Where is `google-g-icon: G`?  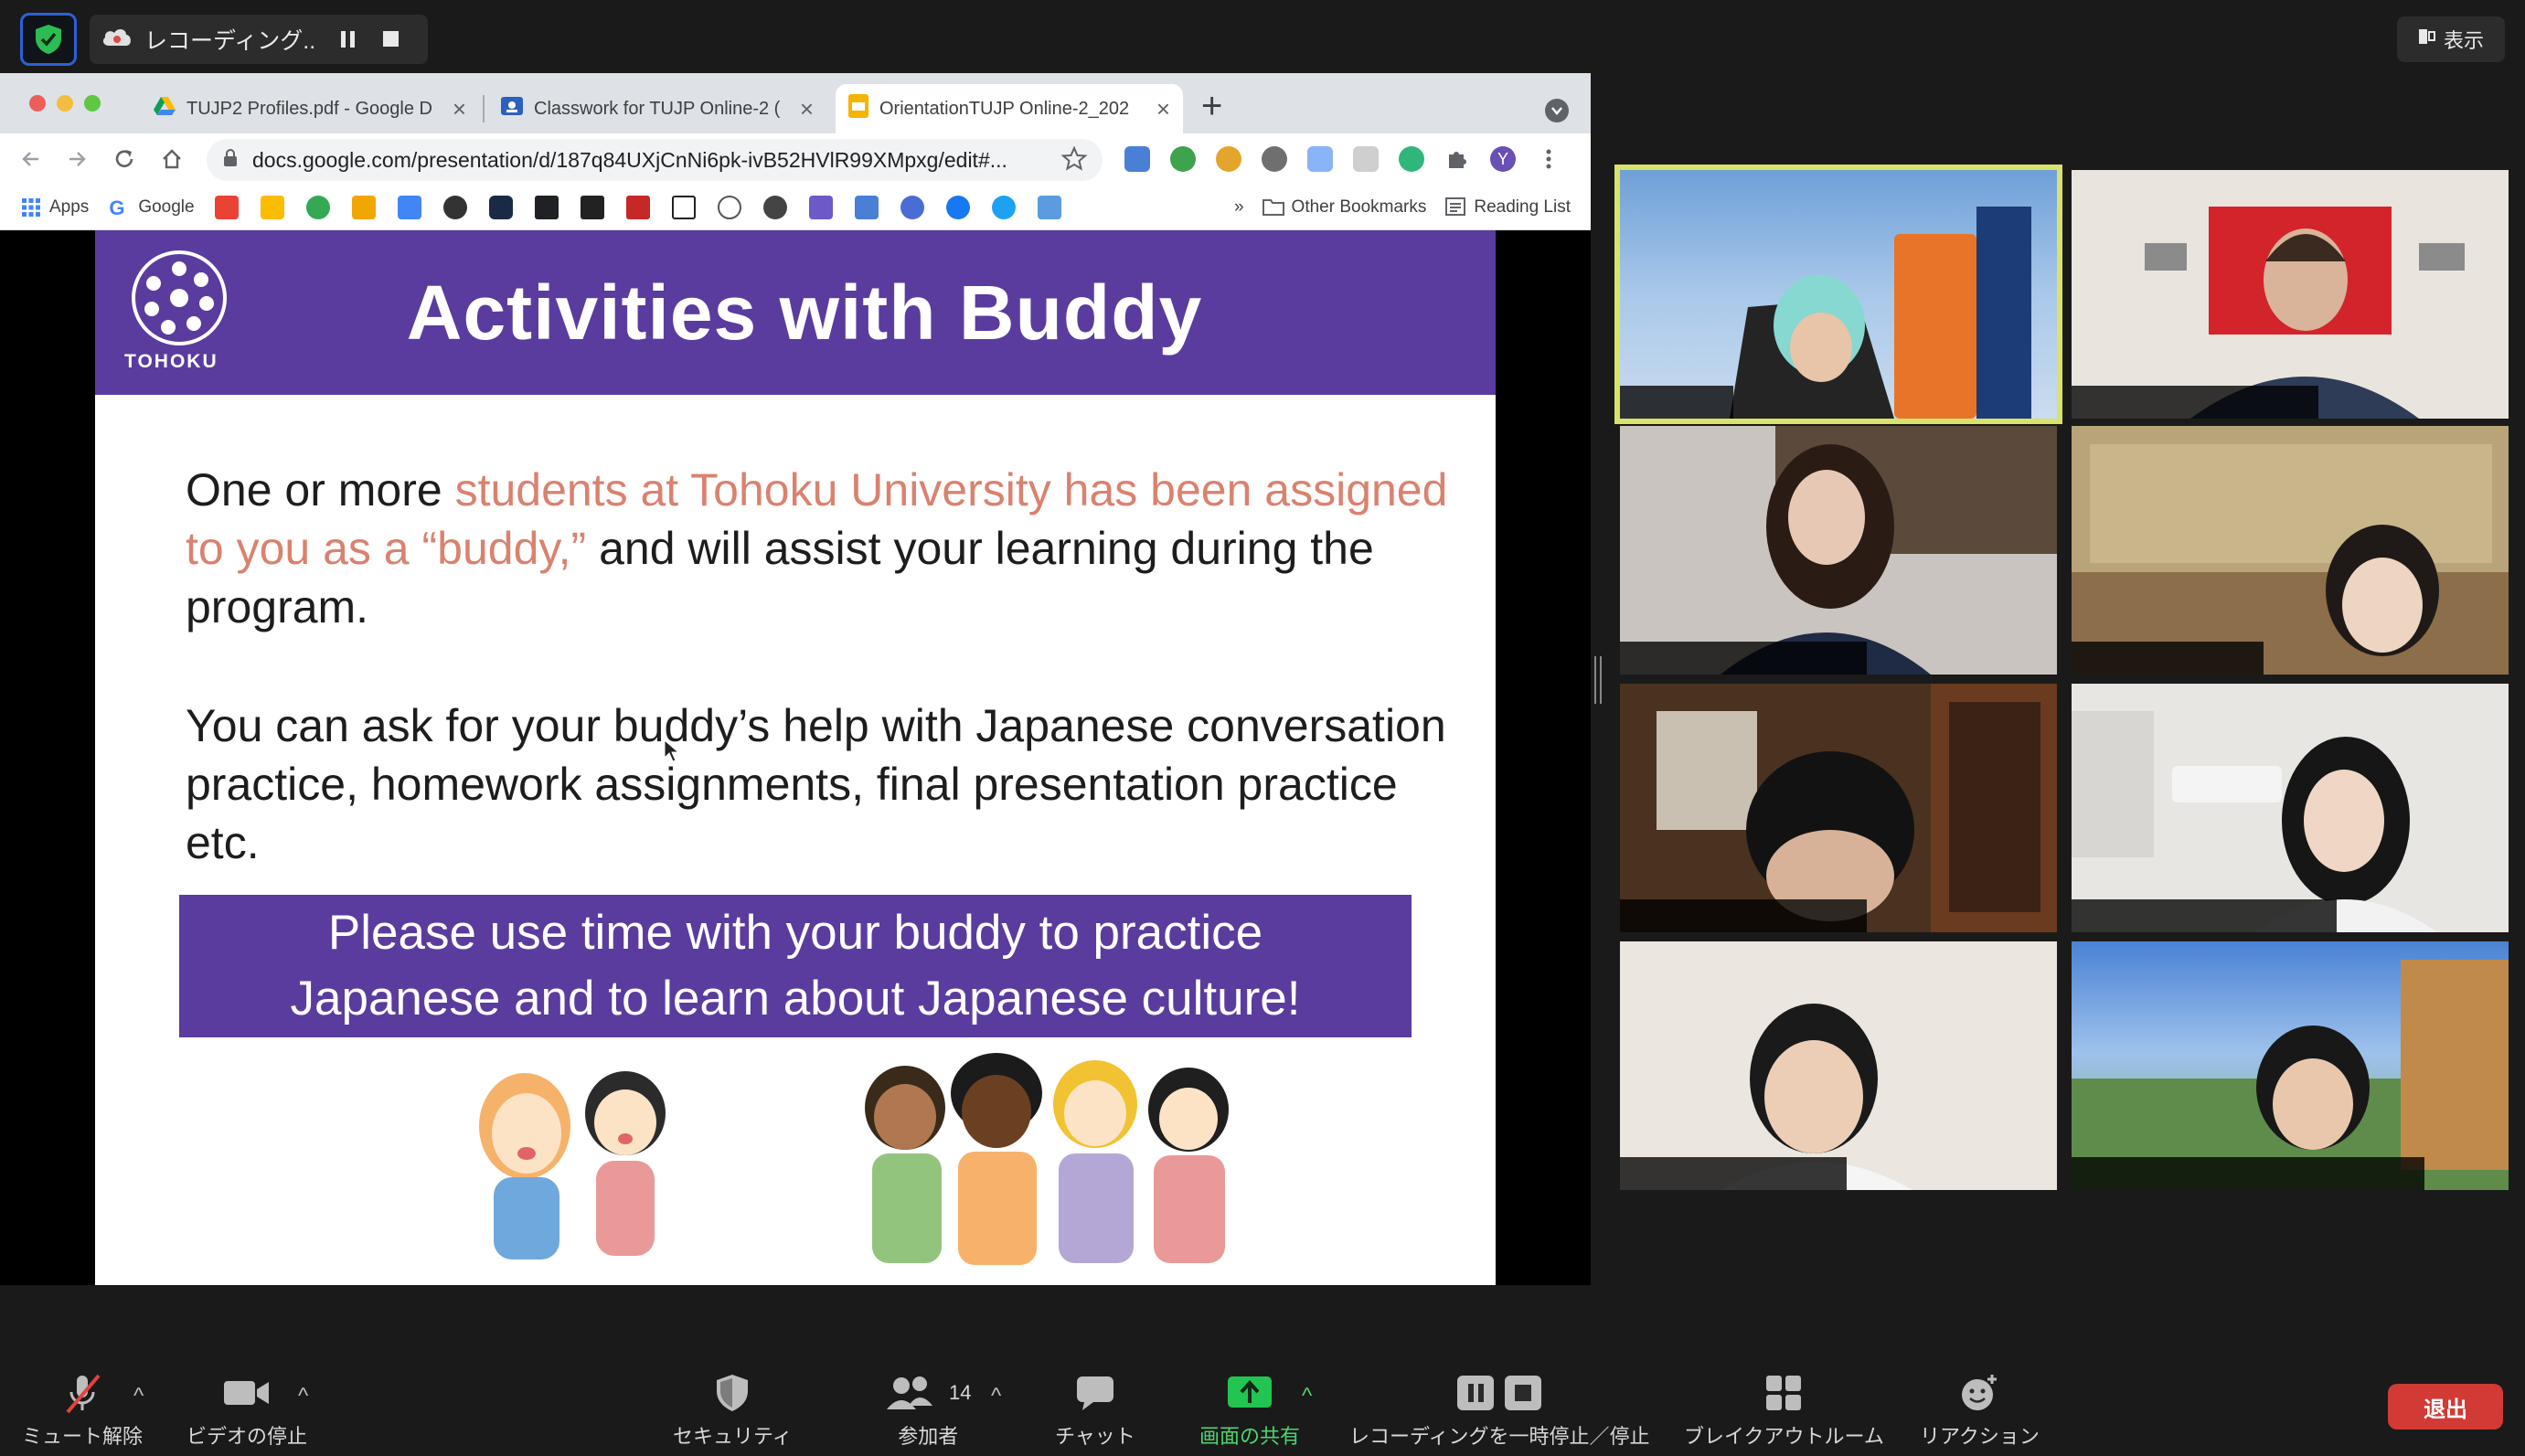
google-g-icon: G is located at coordinates (117, 207).